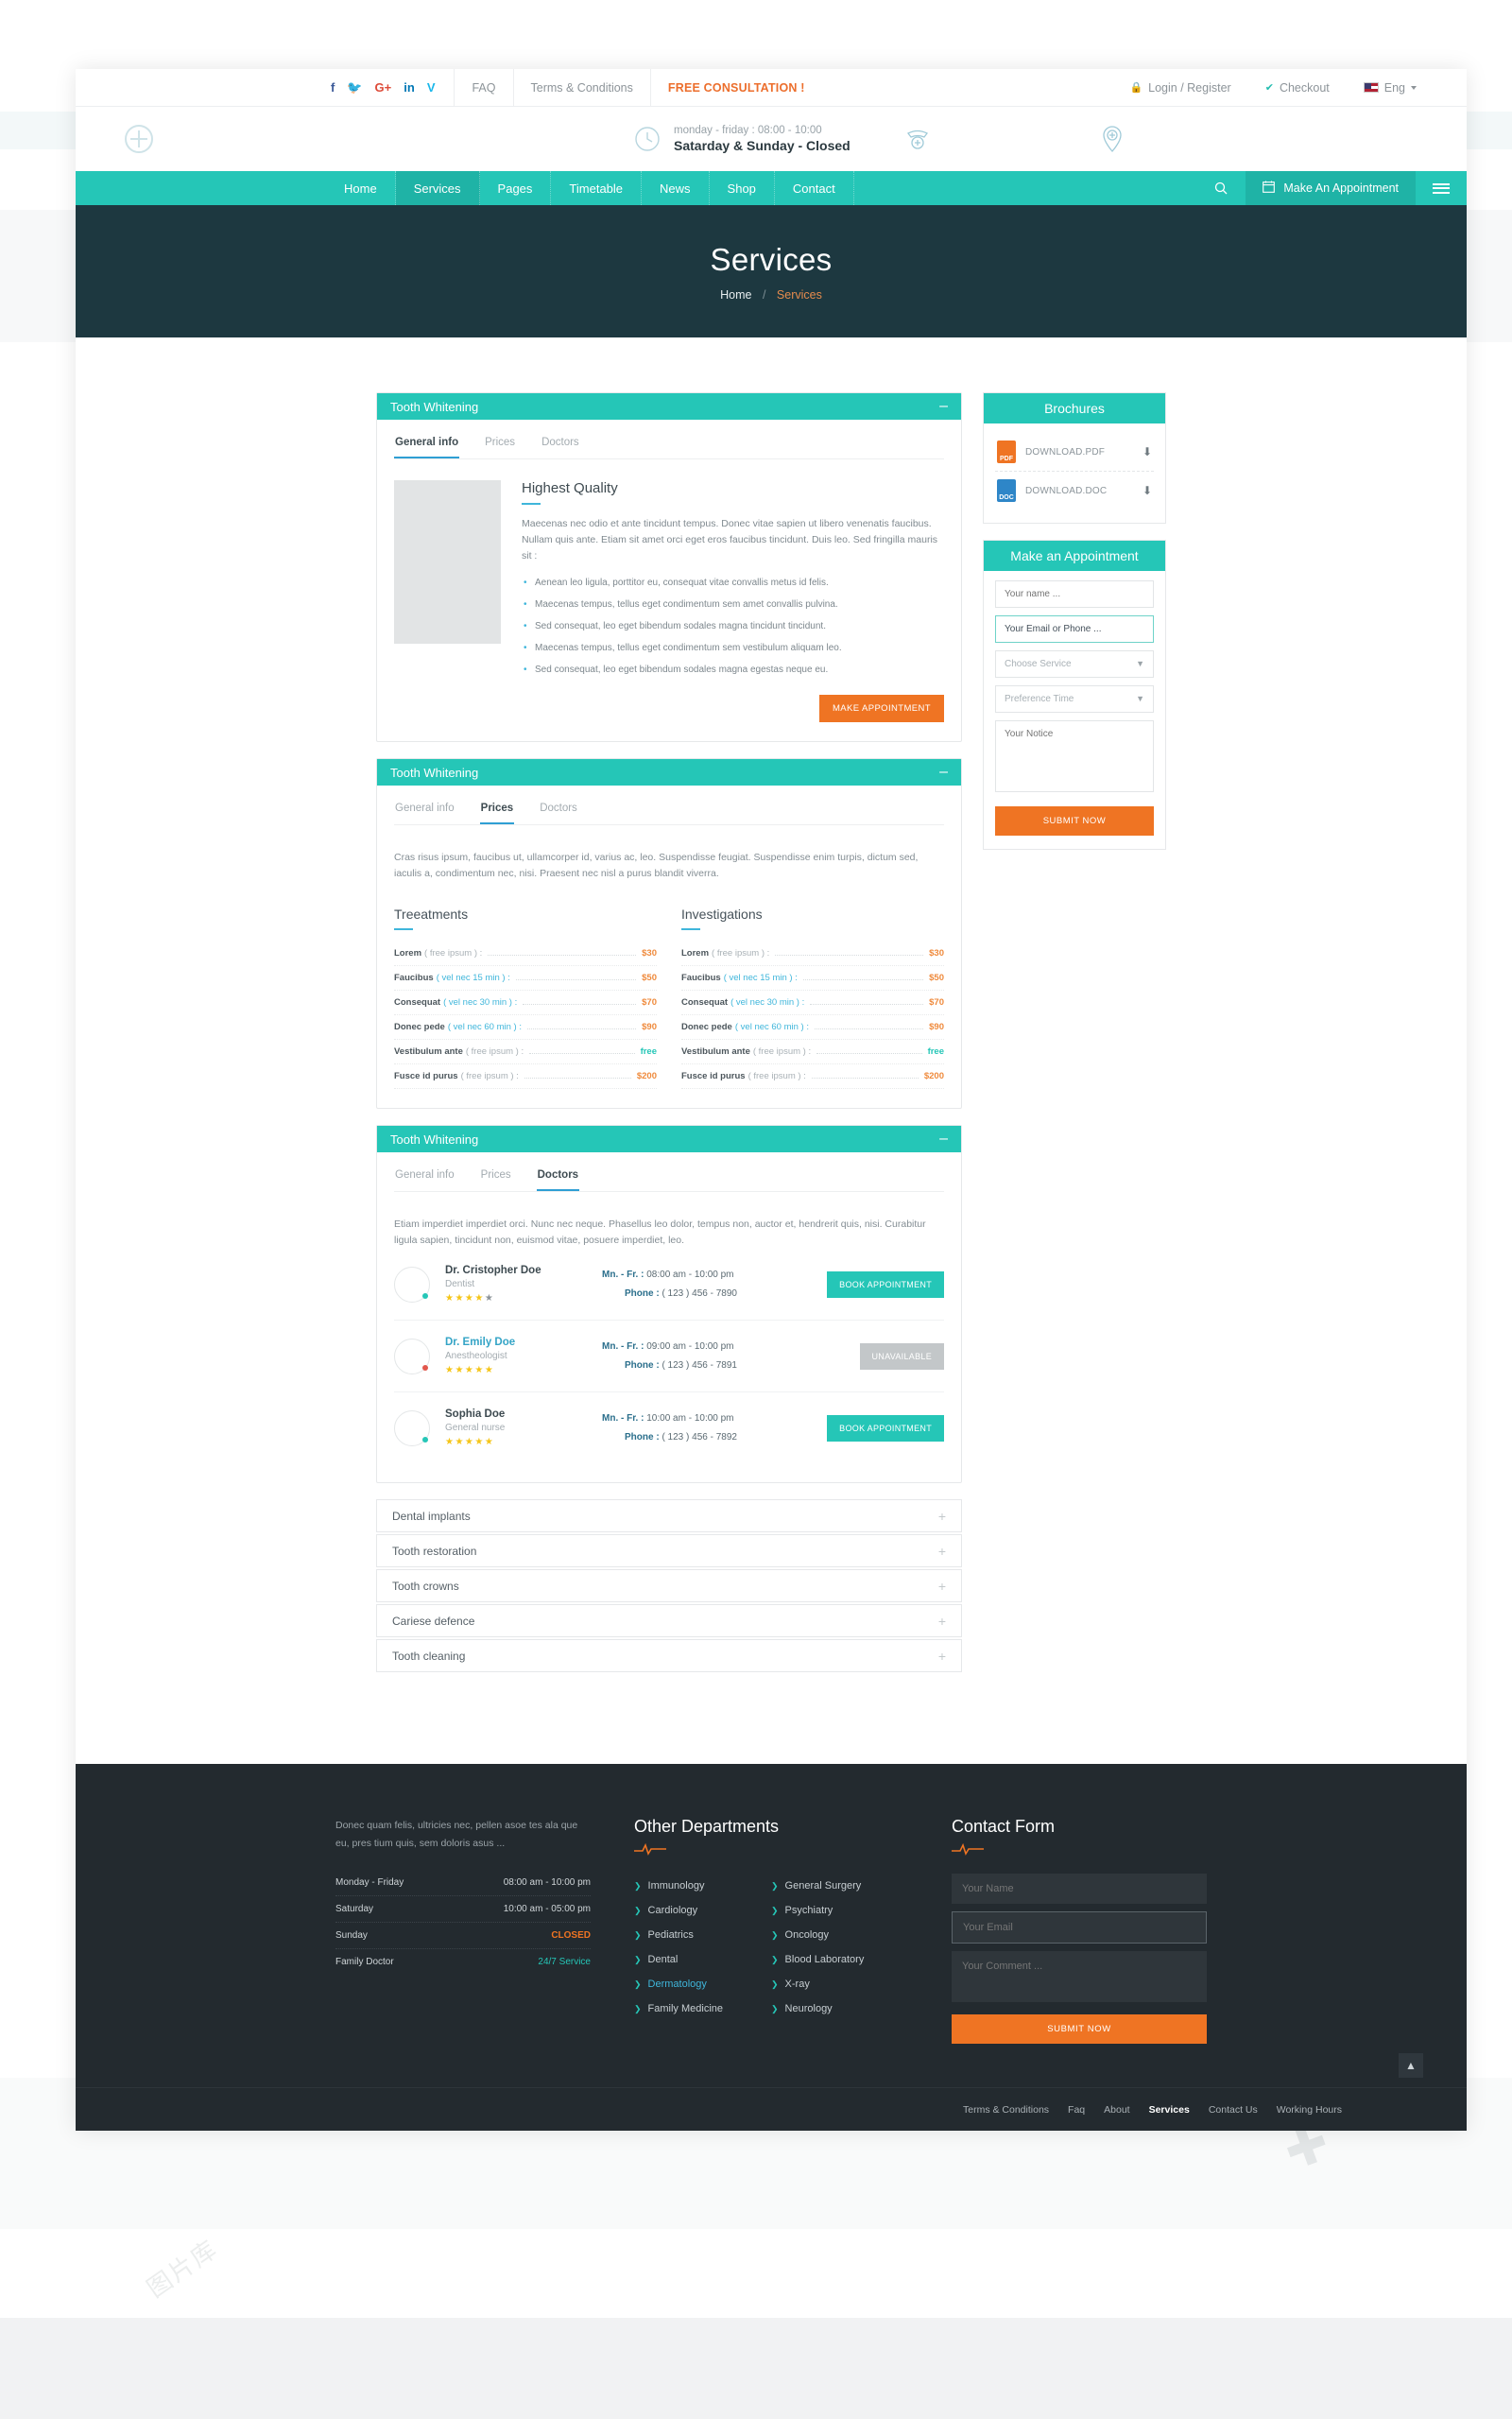 Image resolution: width=1512 pixels, height=2419 pixels. Describe the element at coordinates (1074, 452) in the screenshot. I see `brochure-row-pdf: PDF DOWNLOAD.PDF ⬇` at that location.